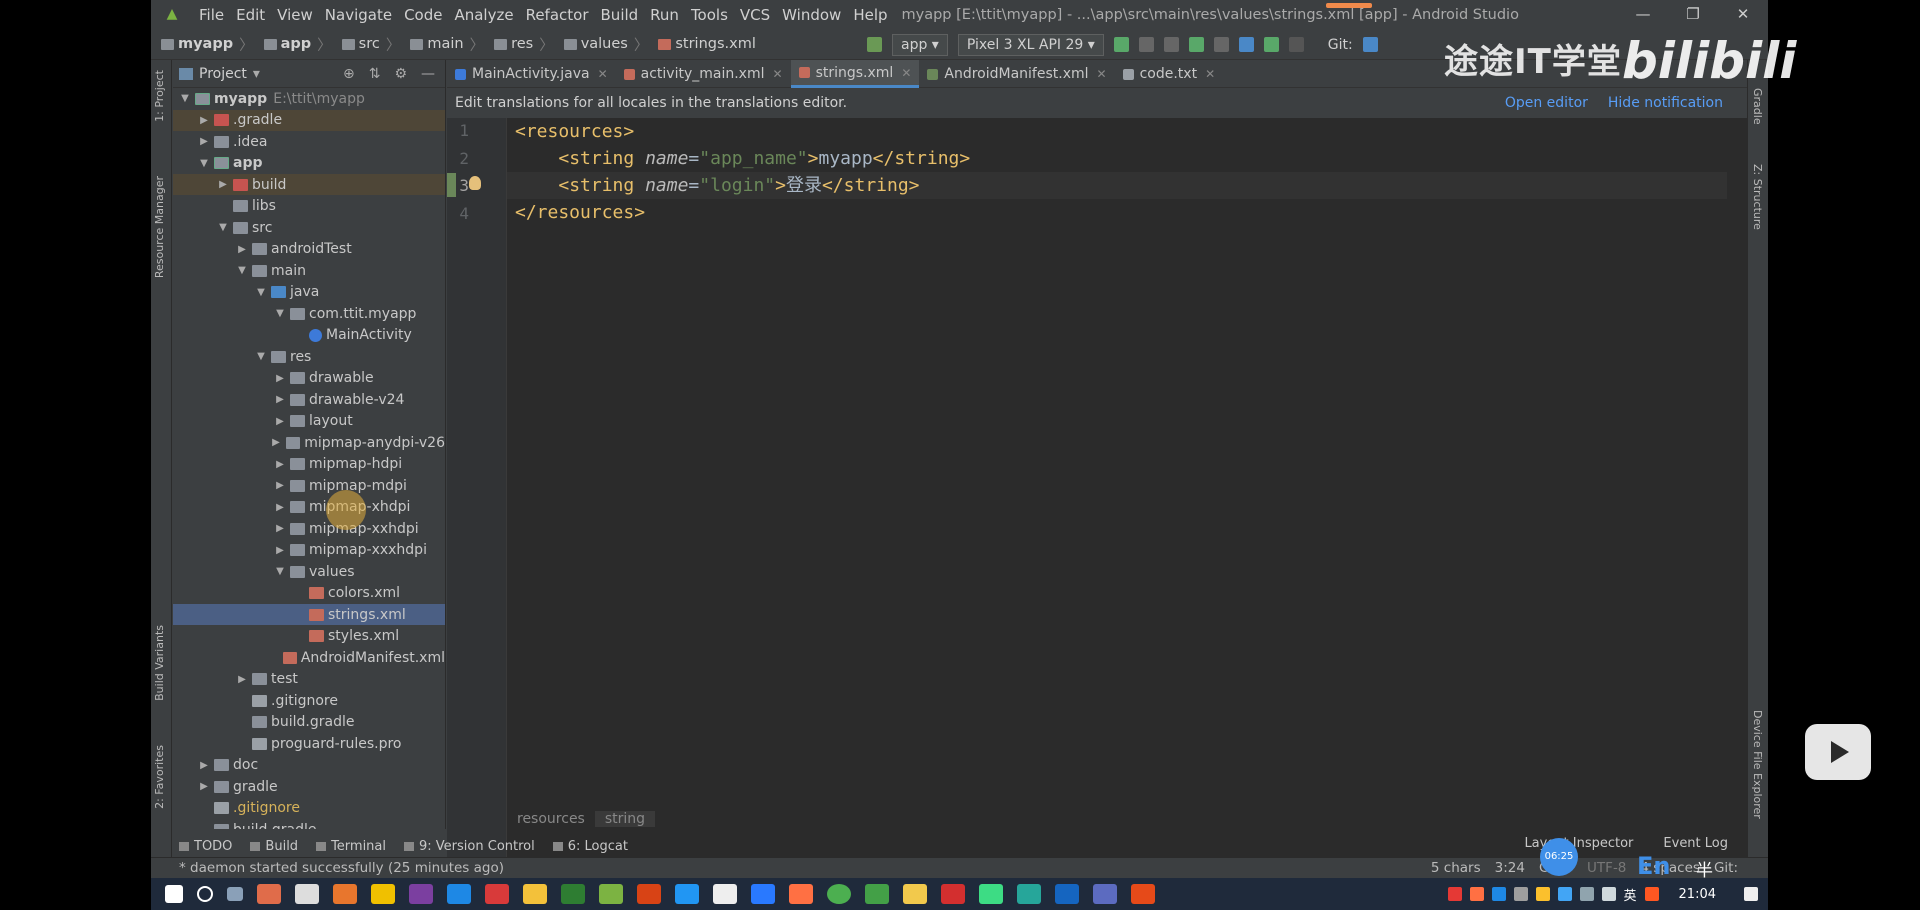  Describe the element at coordinates (309, 614) in the screenshot. I see `tree-item: strings.xml` at that location.